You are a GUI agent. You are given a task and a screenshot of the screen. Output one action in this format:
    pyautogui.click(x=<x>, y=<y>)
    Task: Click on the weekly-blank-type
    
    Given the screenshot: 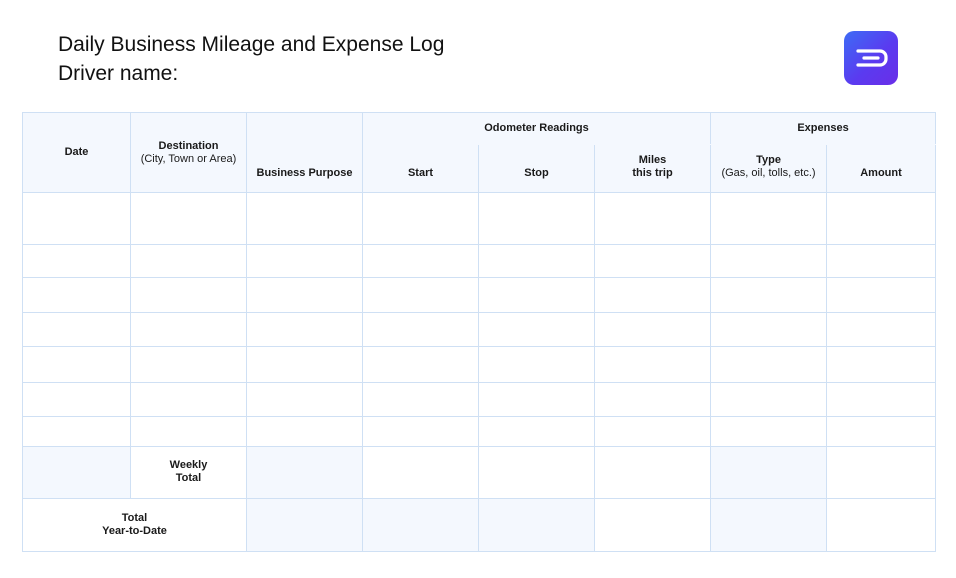 What is the action you would take?
    pyautogui.click(x=769, y=472)
    